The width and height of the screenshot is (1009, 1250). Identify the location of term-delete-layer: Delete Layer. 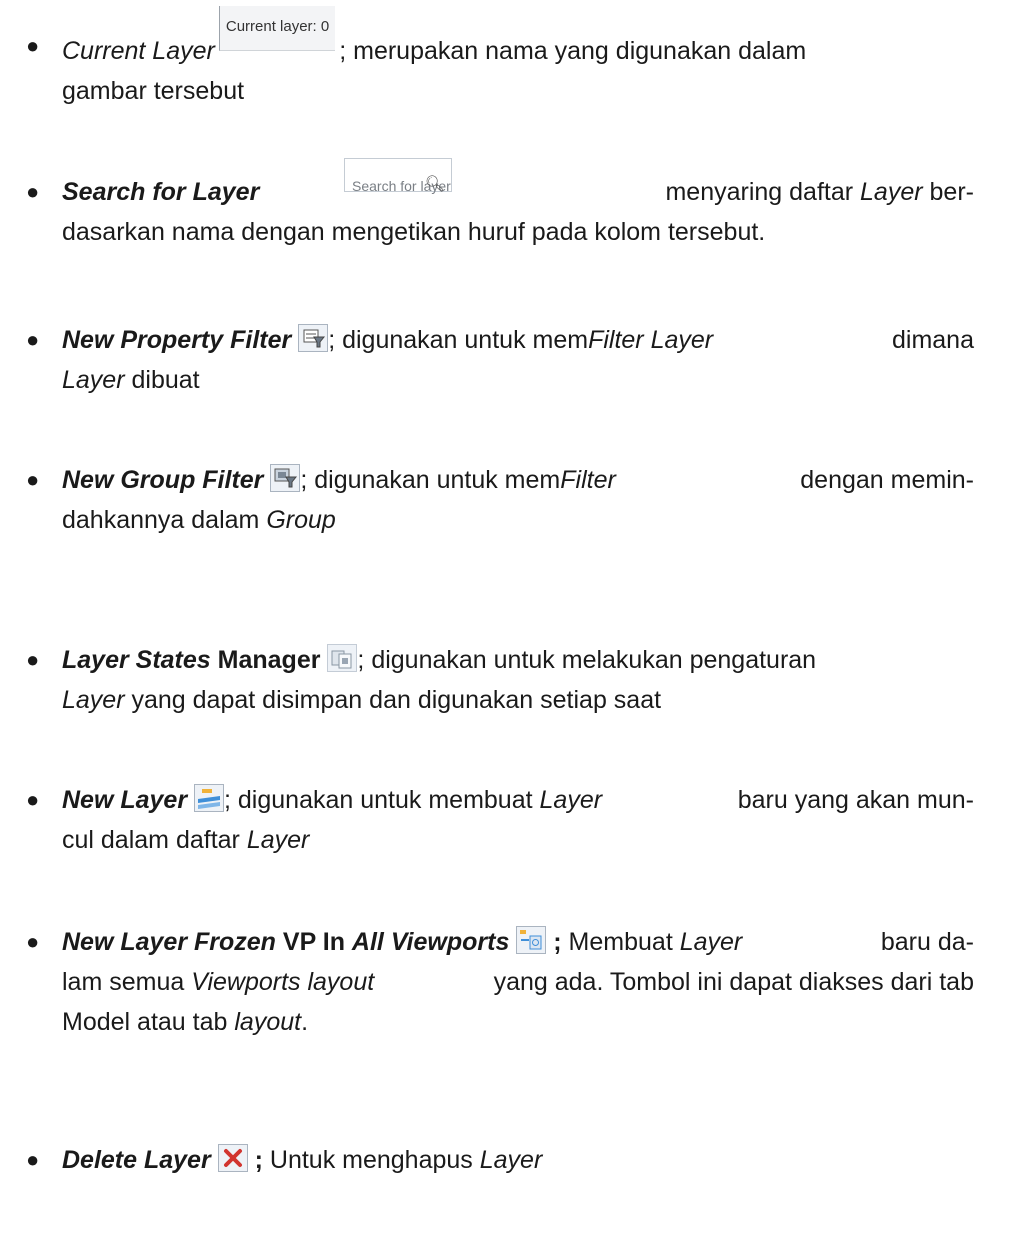
(136, 1160).